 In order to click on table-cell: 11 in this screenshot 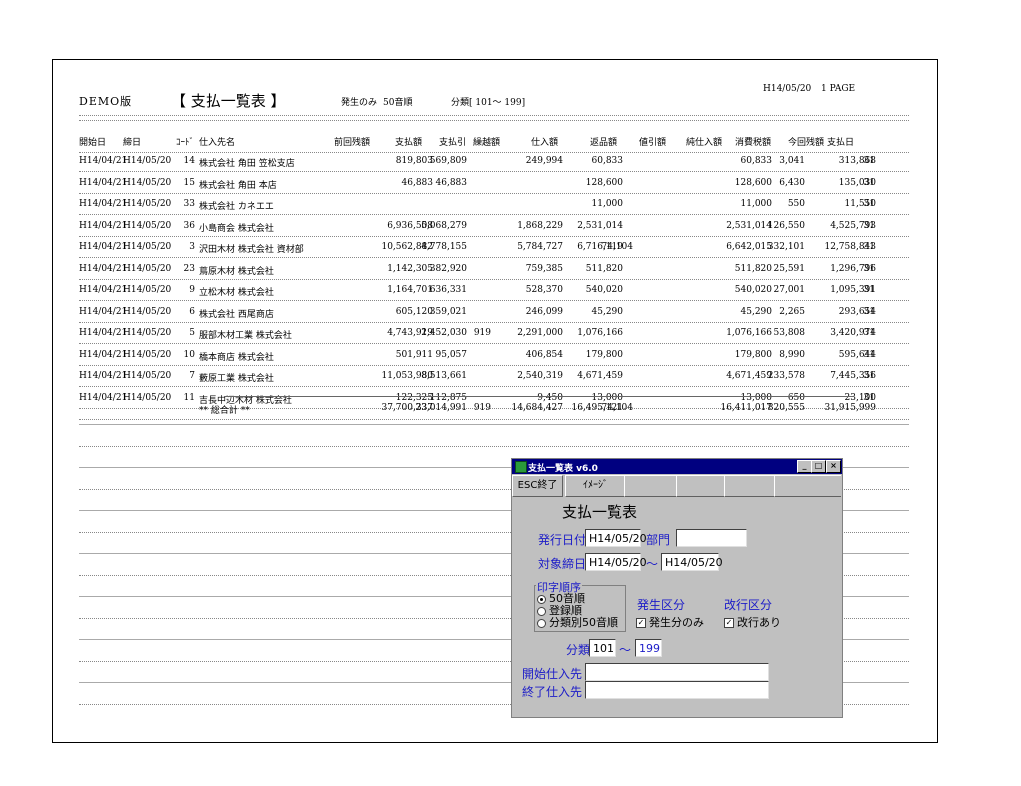, I will do `click(189, 397)`.